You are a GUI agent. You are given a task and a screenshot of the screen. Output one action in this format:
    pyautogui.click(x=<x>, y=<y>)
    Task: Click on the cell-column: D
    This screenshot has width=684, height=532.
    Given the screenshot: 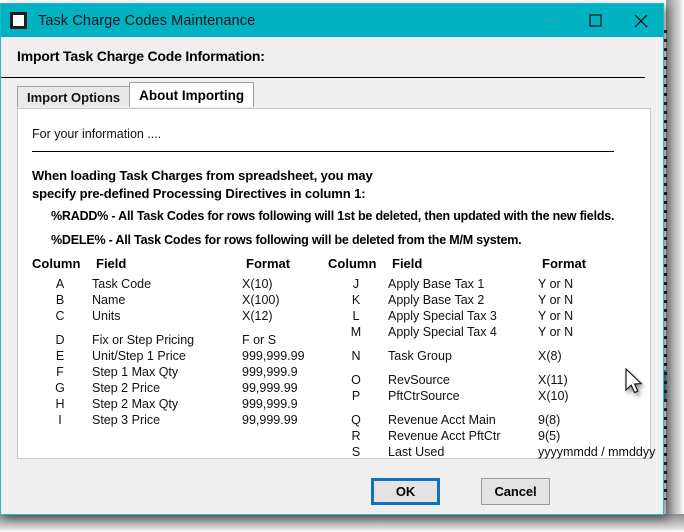 What is the action you would take?
    pyautogui.click(x=60, y=340)
    